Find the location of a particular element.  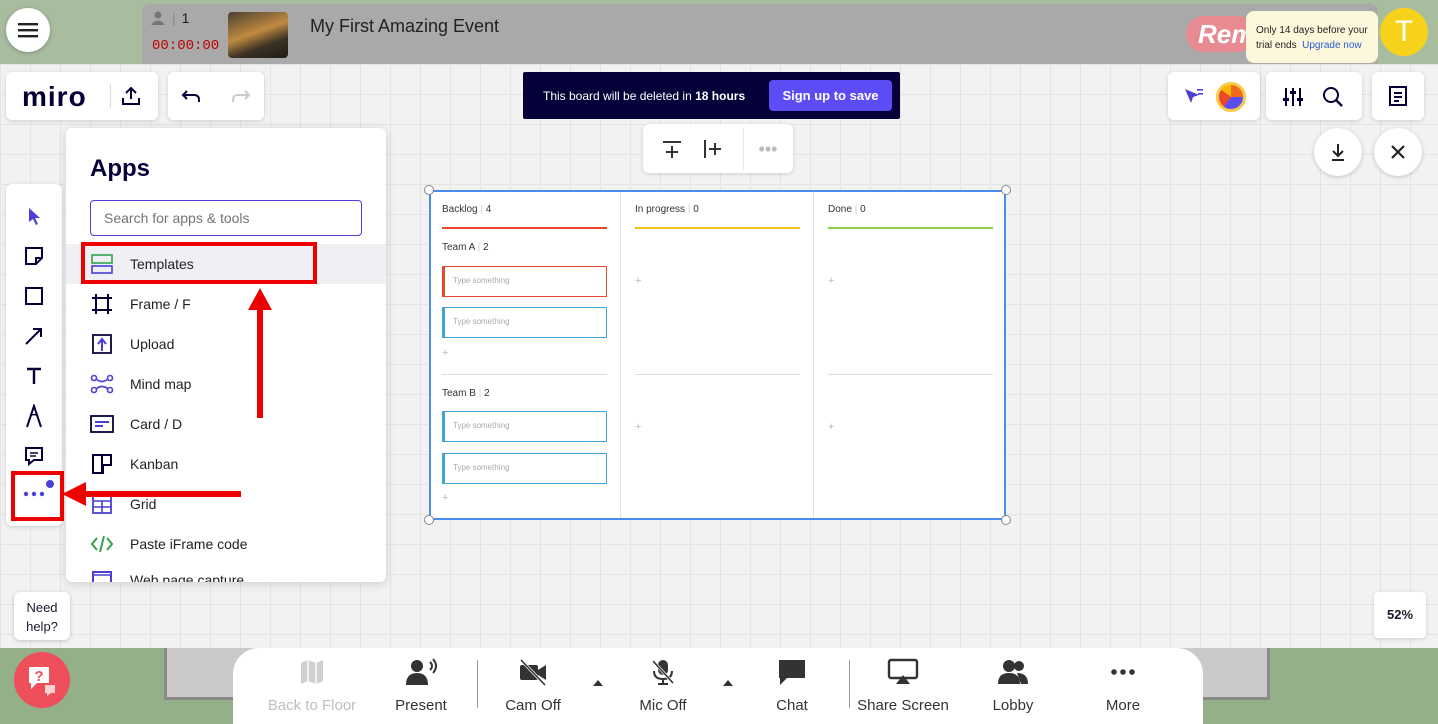

column-count: 4 is located at coordinates (488, 209).